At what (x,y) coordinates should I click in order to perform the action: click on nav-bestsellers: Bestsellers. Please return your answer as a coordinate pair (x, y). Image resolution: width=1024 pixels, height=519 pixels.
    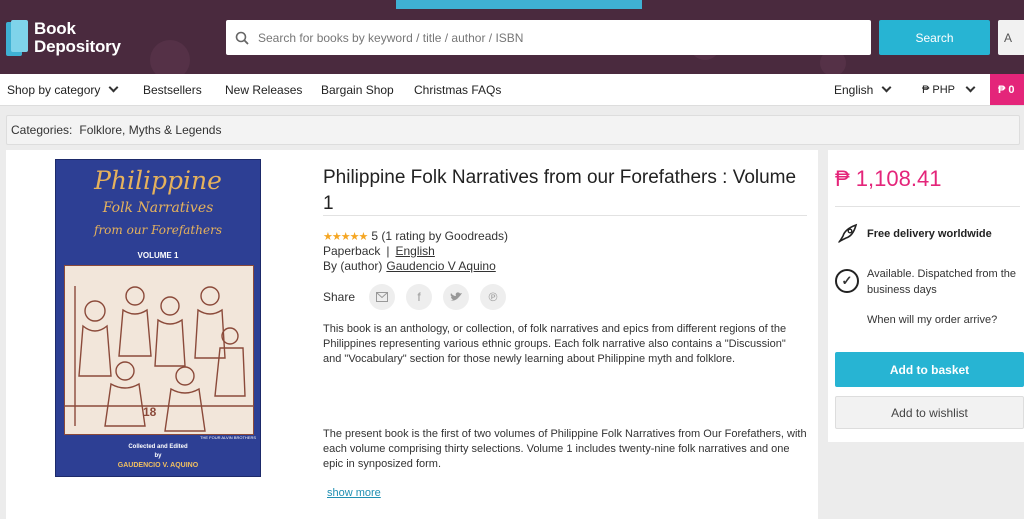
    Looking at the image, I should click on (172, 89).